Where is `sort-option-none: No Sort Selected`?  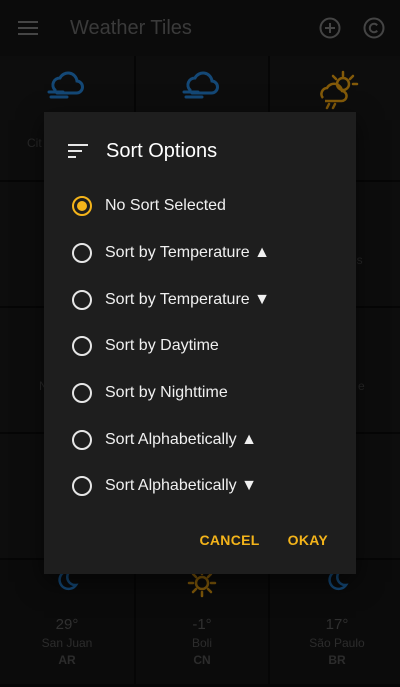
sort-option-none: No Sort Selected is located at coordinates (200, 206).